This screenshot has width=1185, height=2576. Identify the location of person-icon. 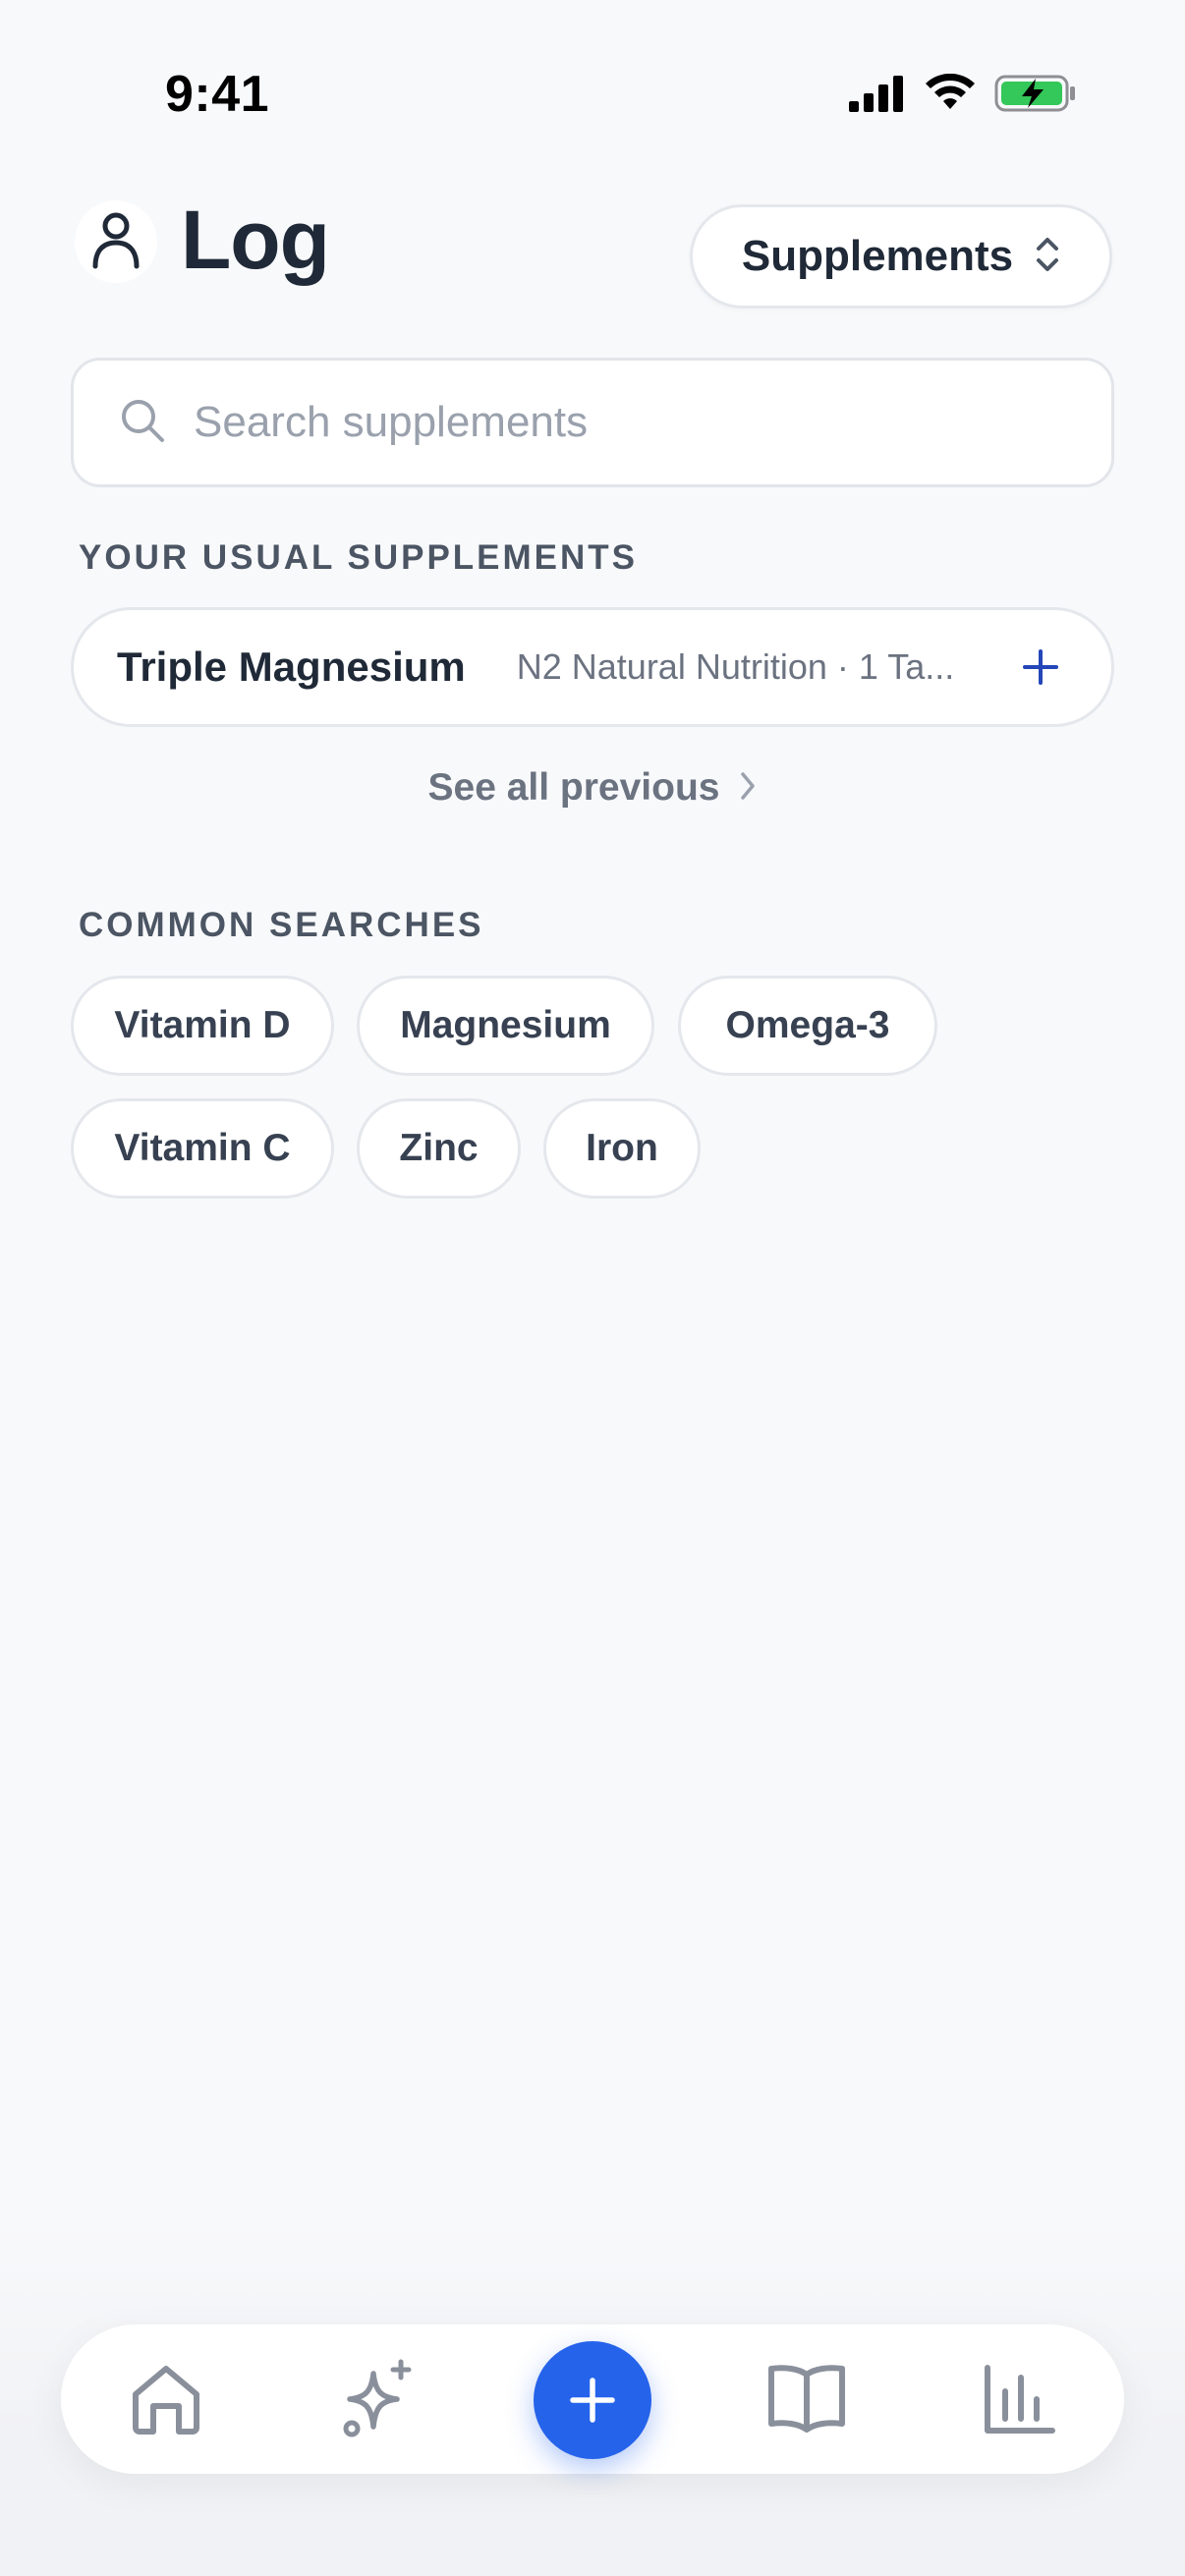
(116, 242).